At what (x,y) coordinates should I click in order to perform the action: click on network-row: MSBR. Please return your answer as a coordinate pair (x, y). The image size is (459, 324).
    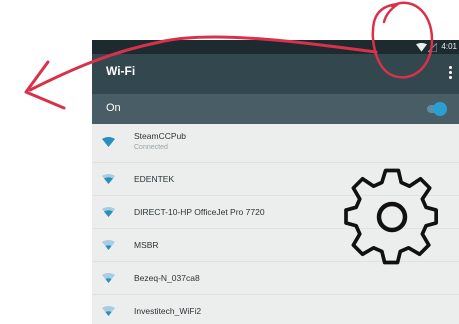
    Looking at the image, I should click on (275, 245).